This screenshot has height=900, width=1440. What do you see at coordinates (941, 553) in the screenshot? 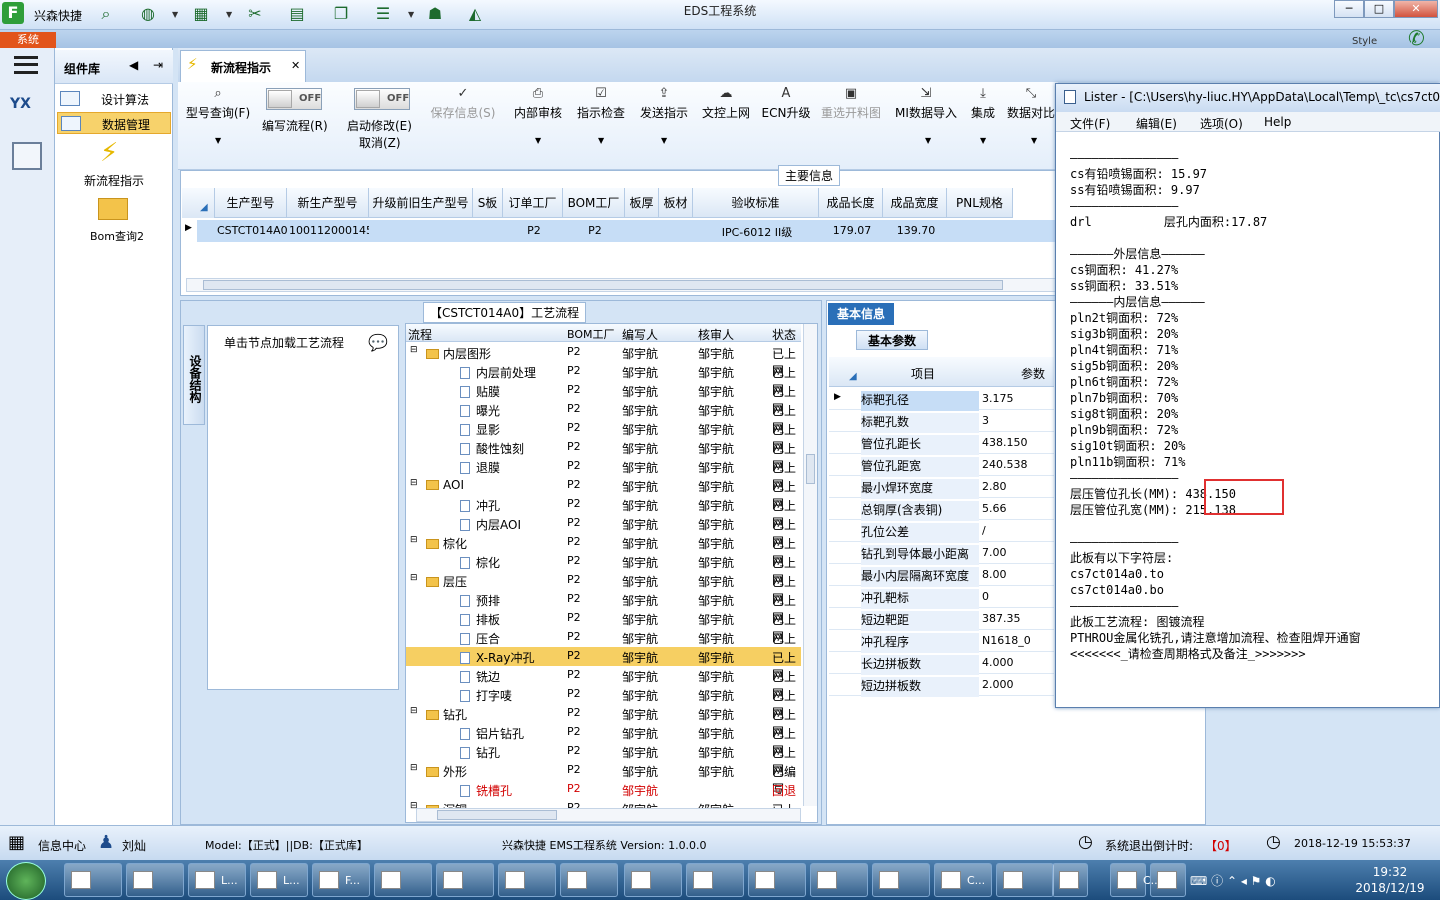
I see `param-row: 钻孔到导体最小距离 7.00` at bounding box center [941, 553].